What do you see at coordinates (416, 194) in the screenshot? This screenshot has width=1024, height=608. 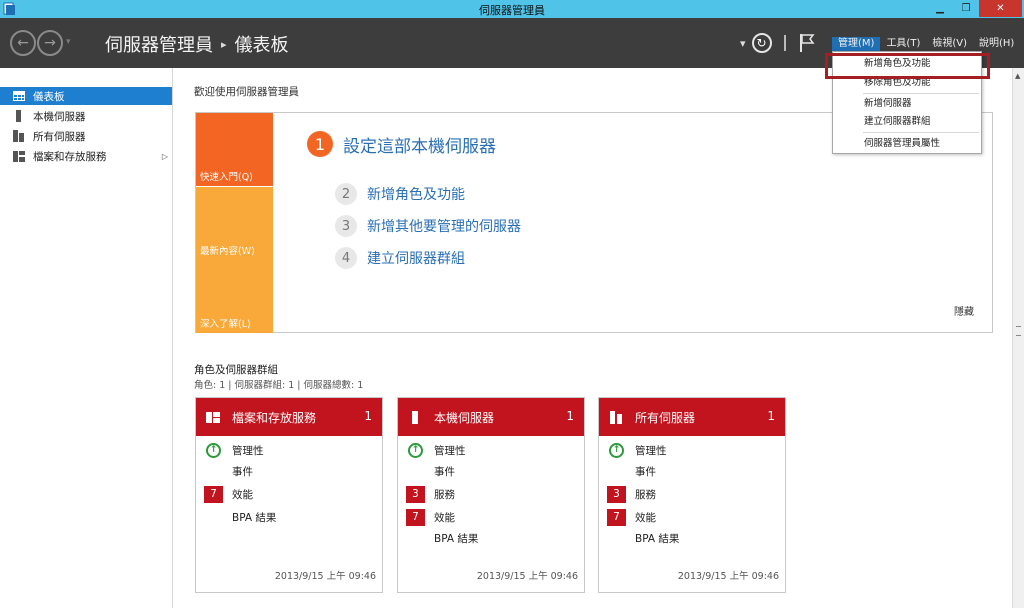 I see `step-link: 新增角色及功能` at bounding box center [416, 194].